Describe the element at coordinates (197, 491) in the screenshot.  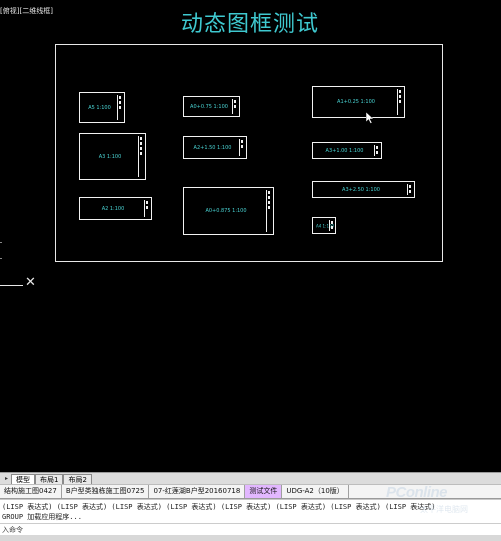
I see `doc-tab-honglianhu: 07-红莲湖B户型20160718` at that location.